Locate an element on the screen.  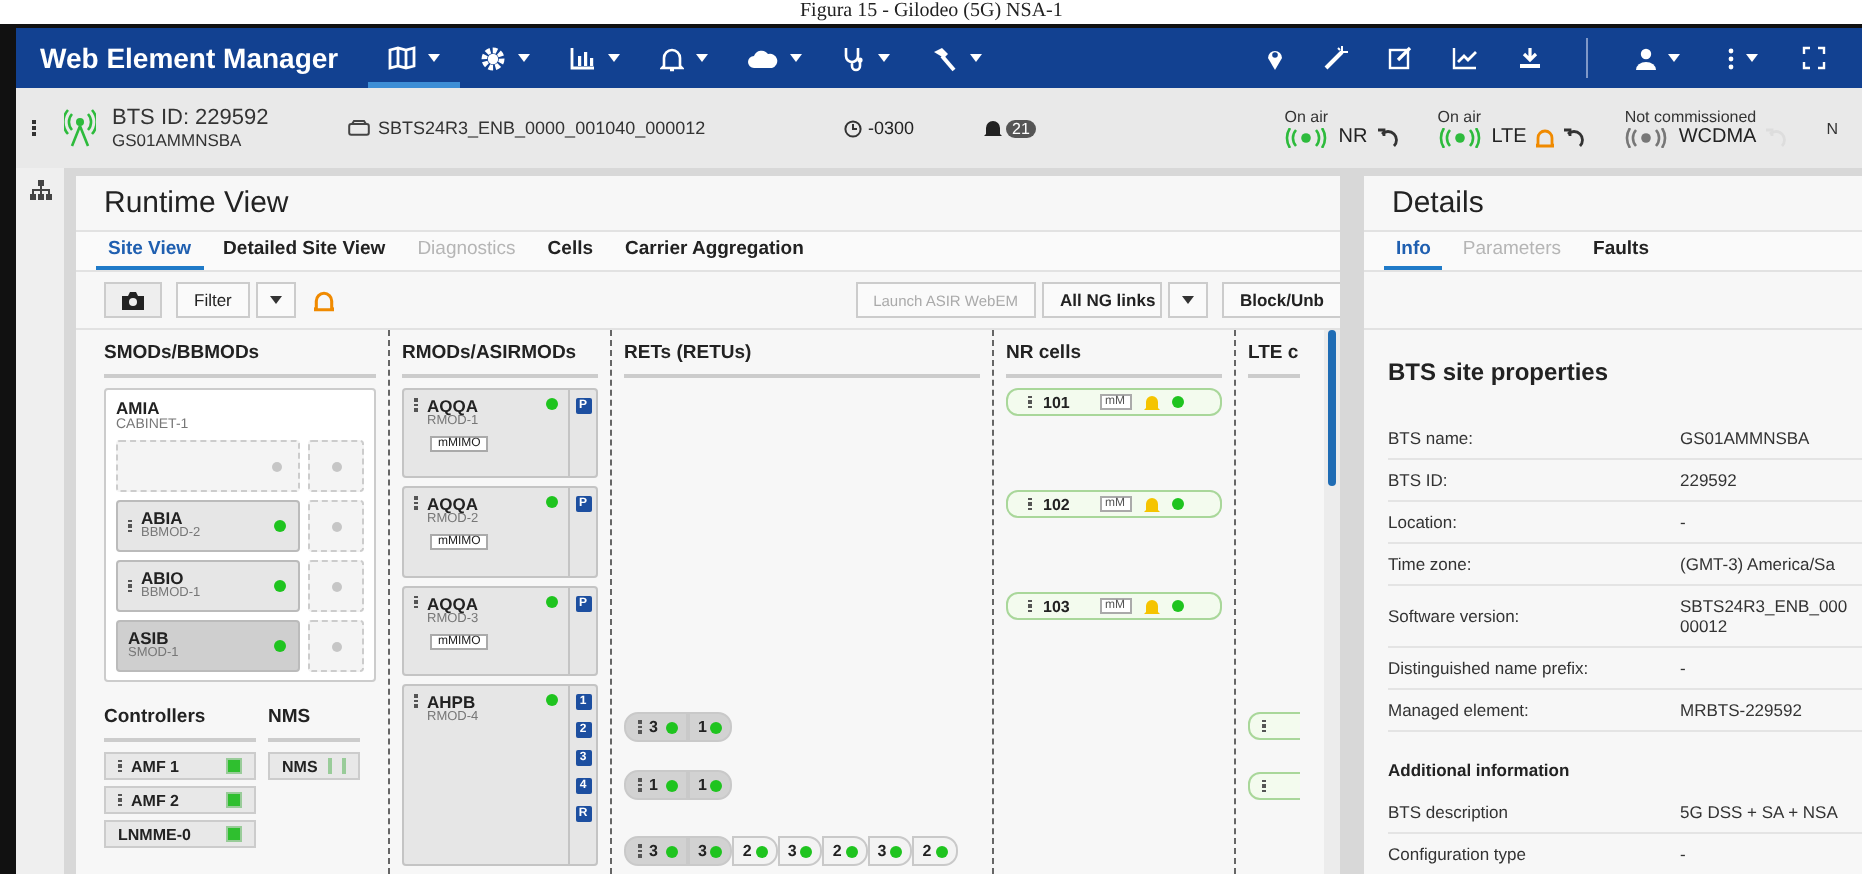
controller-chip: LNMME-0 is located at coordinates (180, 834).